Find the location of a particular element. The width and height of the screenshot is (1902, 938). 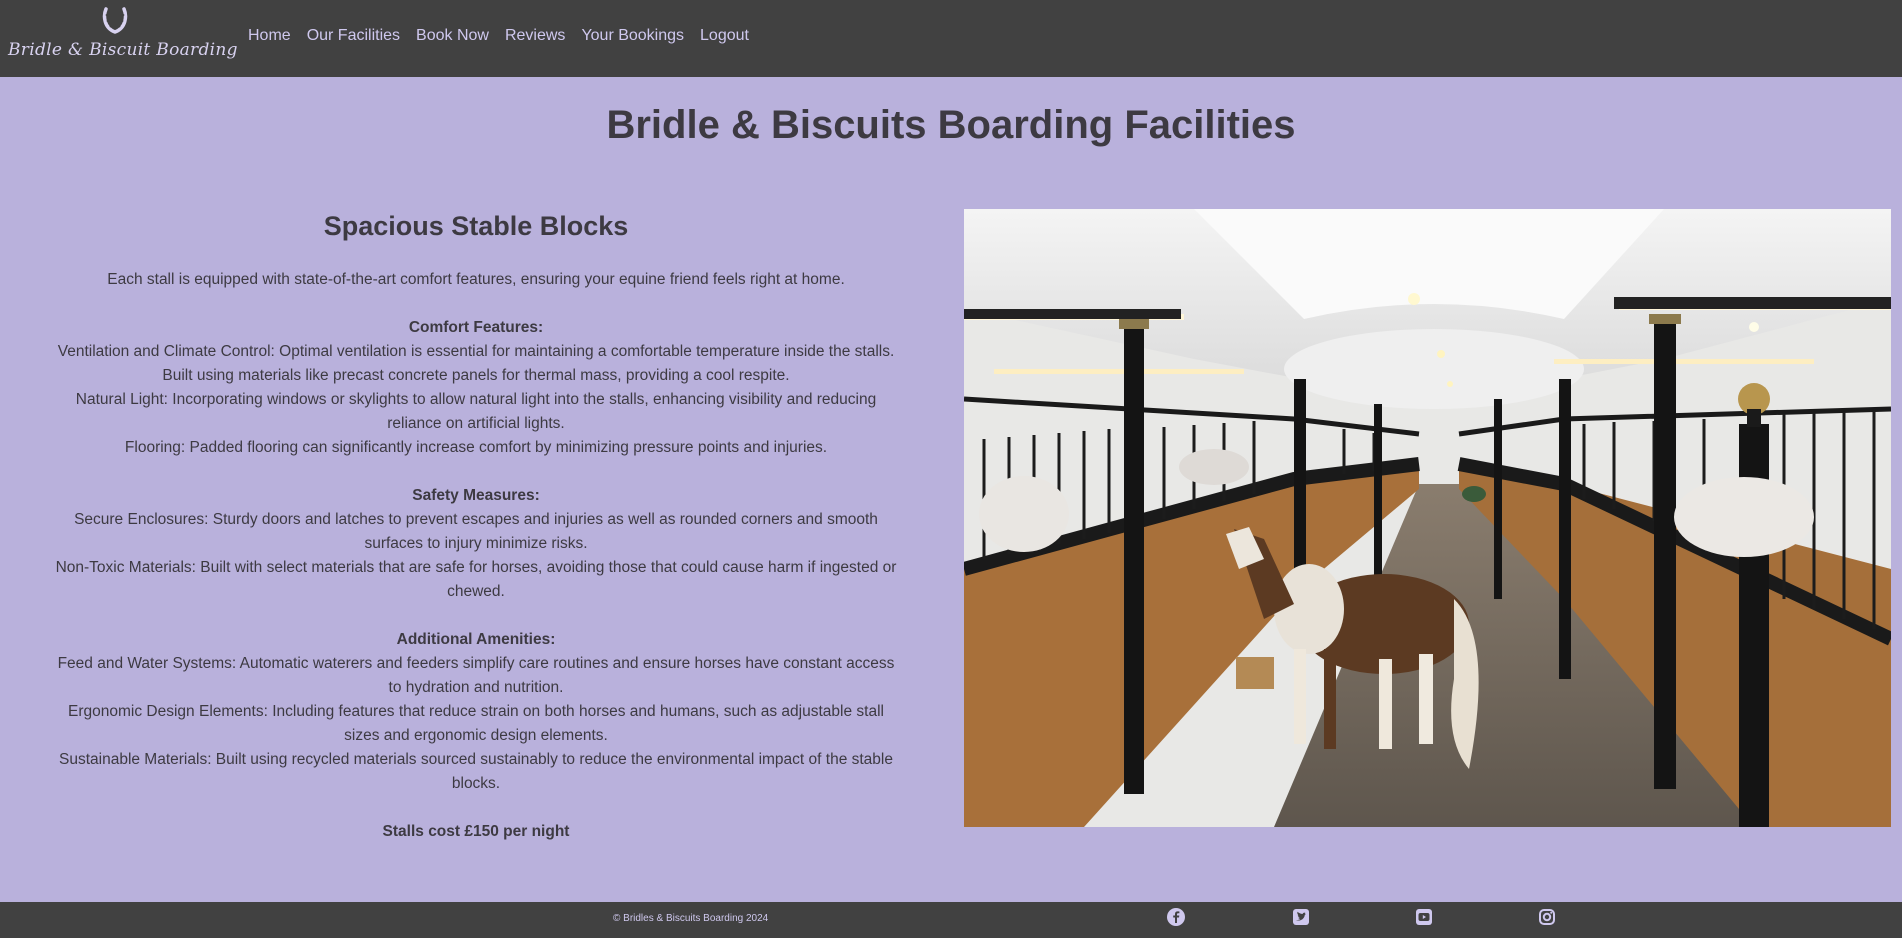

page-title: Bridle & Biscuits Boarding Facilities is located at coordinates (951, 125).